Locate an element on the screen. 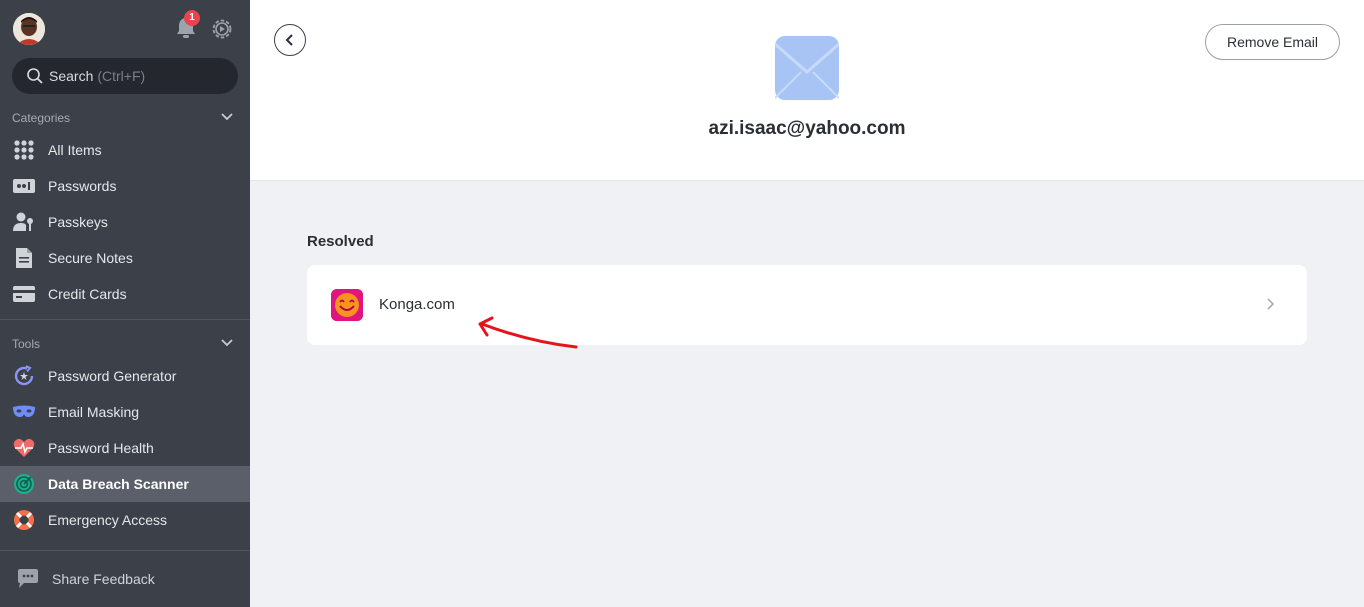  sidebar-item-label: Password Health is located at coordinates (101, 448).